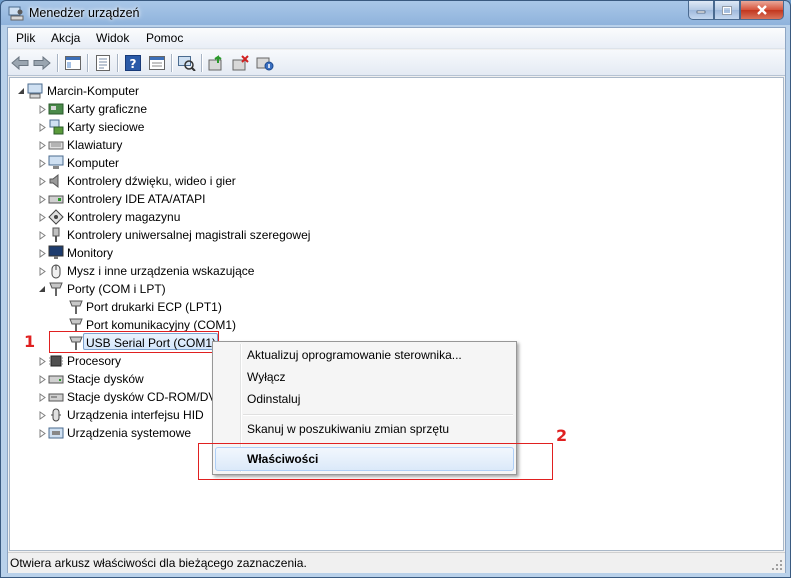 This screenshot has width=791, height=578. Describe the element at coordinates (135, 415) in the screenshot. I see `tree-category-label: Urządzenia interfejsu HID` at that location.